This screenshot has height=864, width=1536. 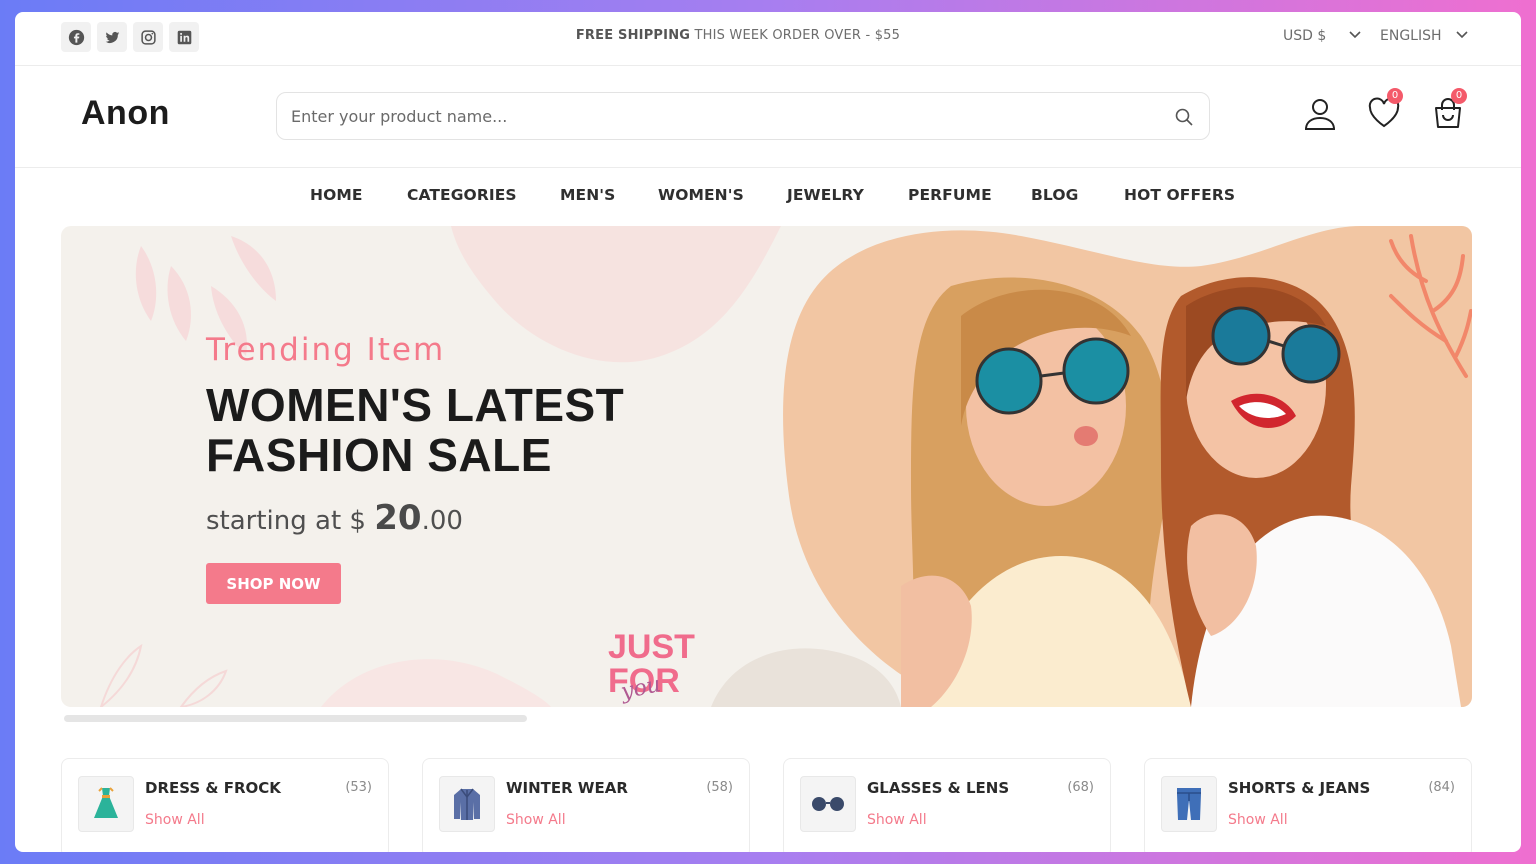 I want to click on shop-now-button: SHOP NOW, so click(x=273, y=583).